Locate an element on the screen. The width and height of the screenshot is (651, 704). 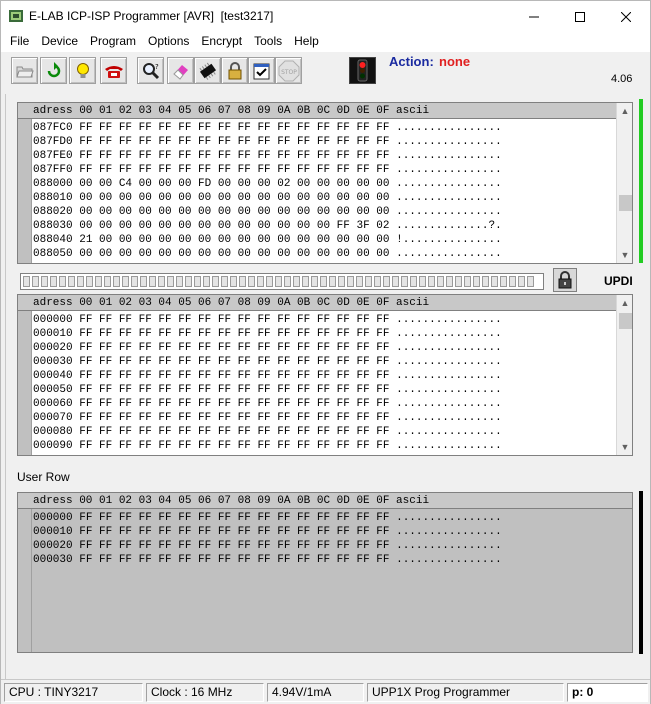
stop-button: STOP is located at coordinates (288, 70).